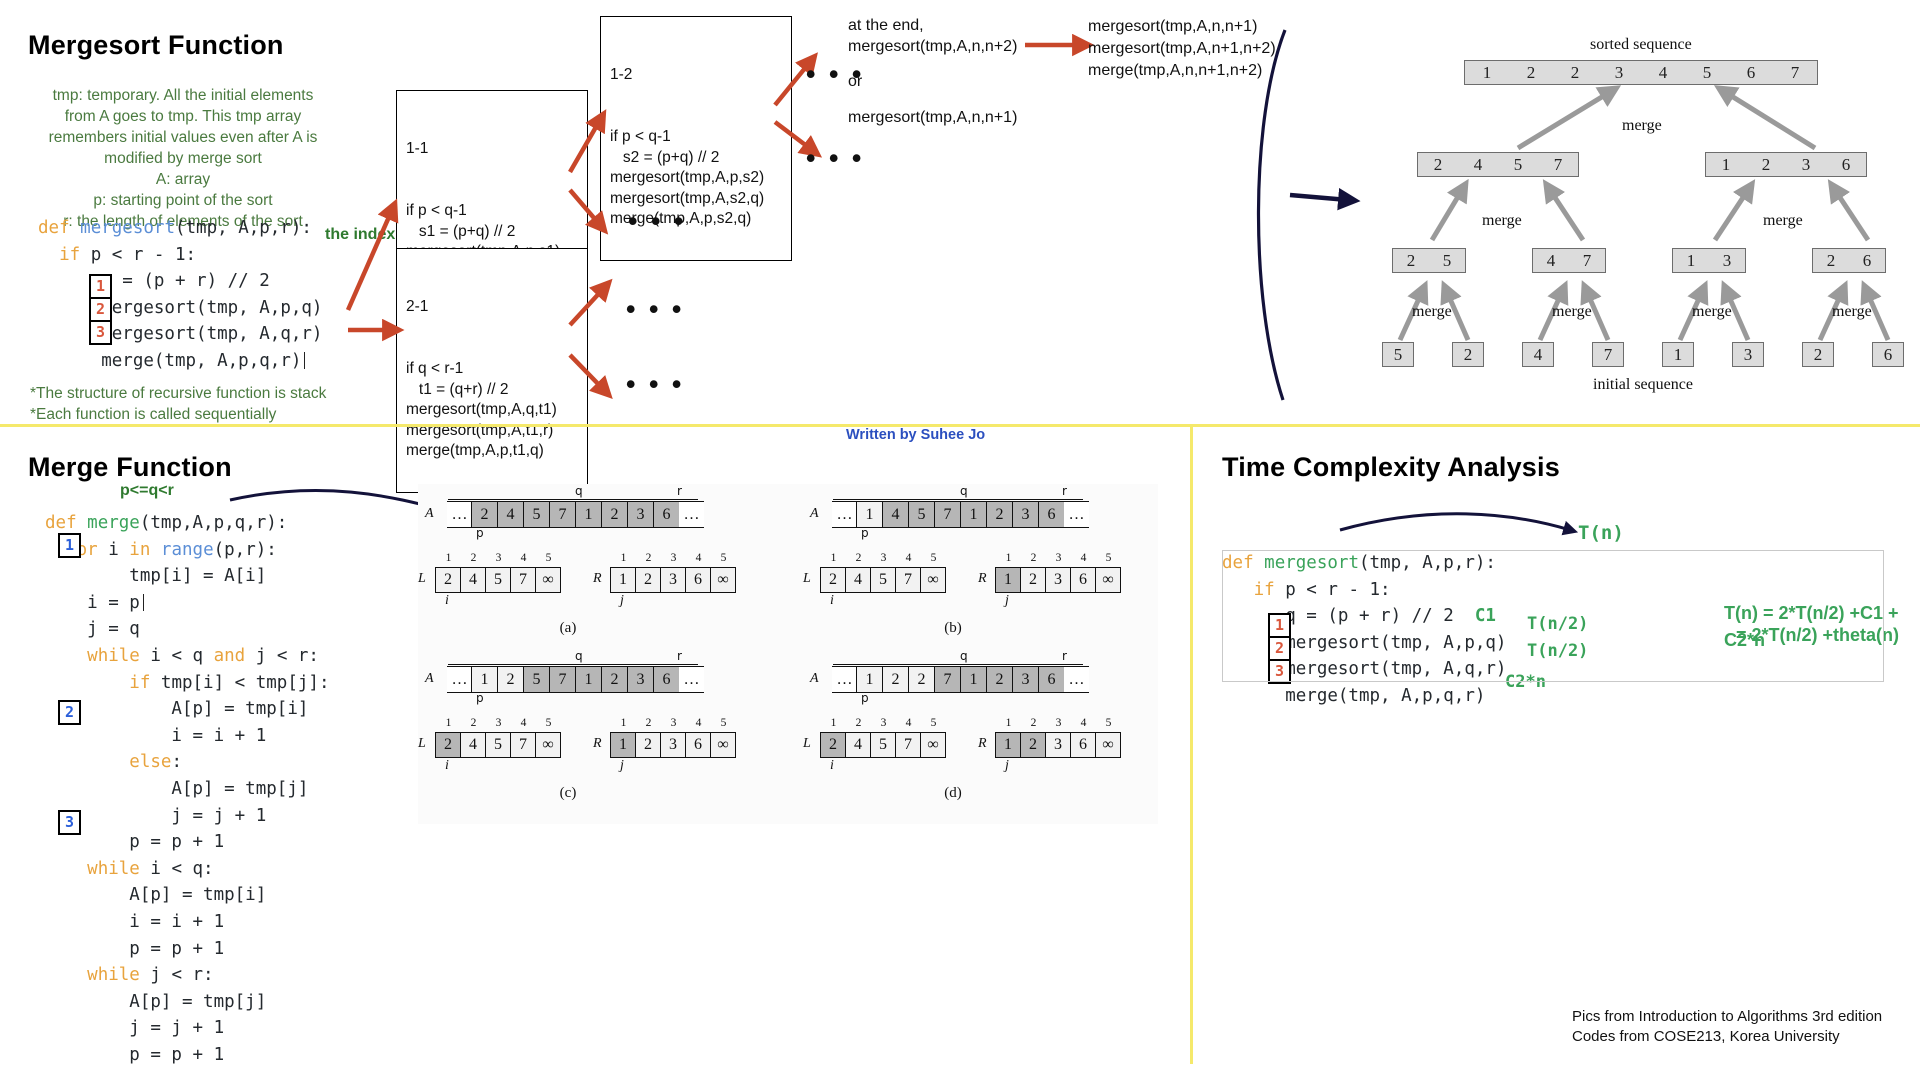 The image size is (1920, 1080). Describe the element at coordinates (958, 499) in the screenshot. I see `array-top-rule` at that location.